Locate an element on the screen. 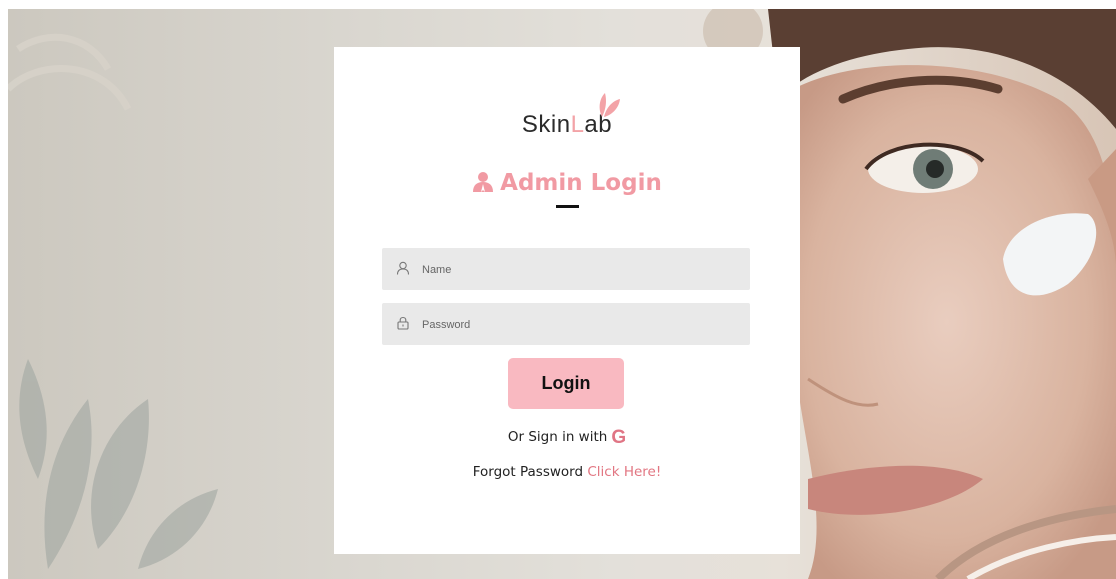 The image size is (1116, 579). logo-prefix: Skin is located at coordinates (546, 124).